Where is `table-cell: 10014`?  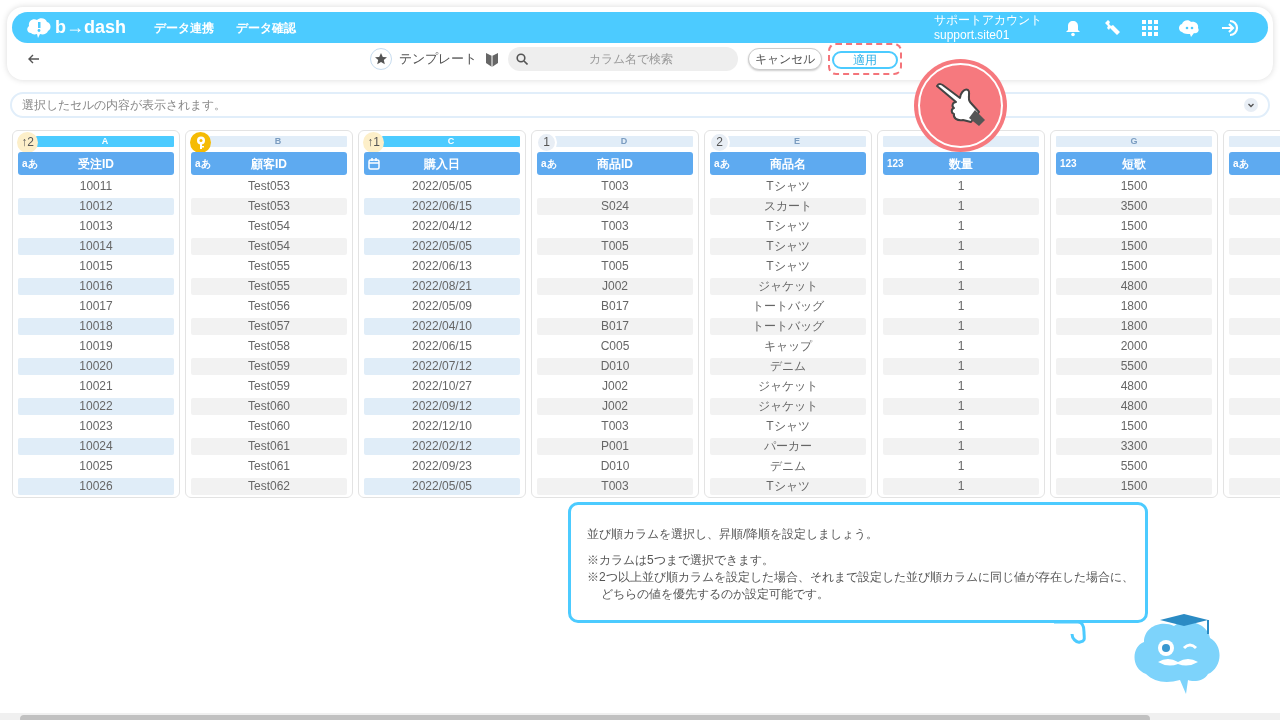
table-cell: 10014 is located at coordinates (96, 246).